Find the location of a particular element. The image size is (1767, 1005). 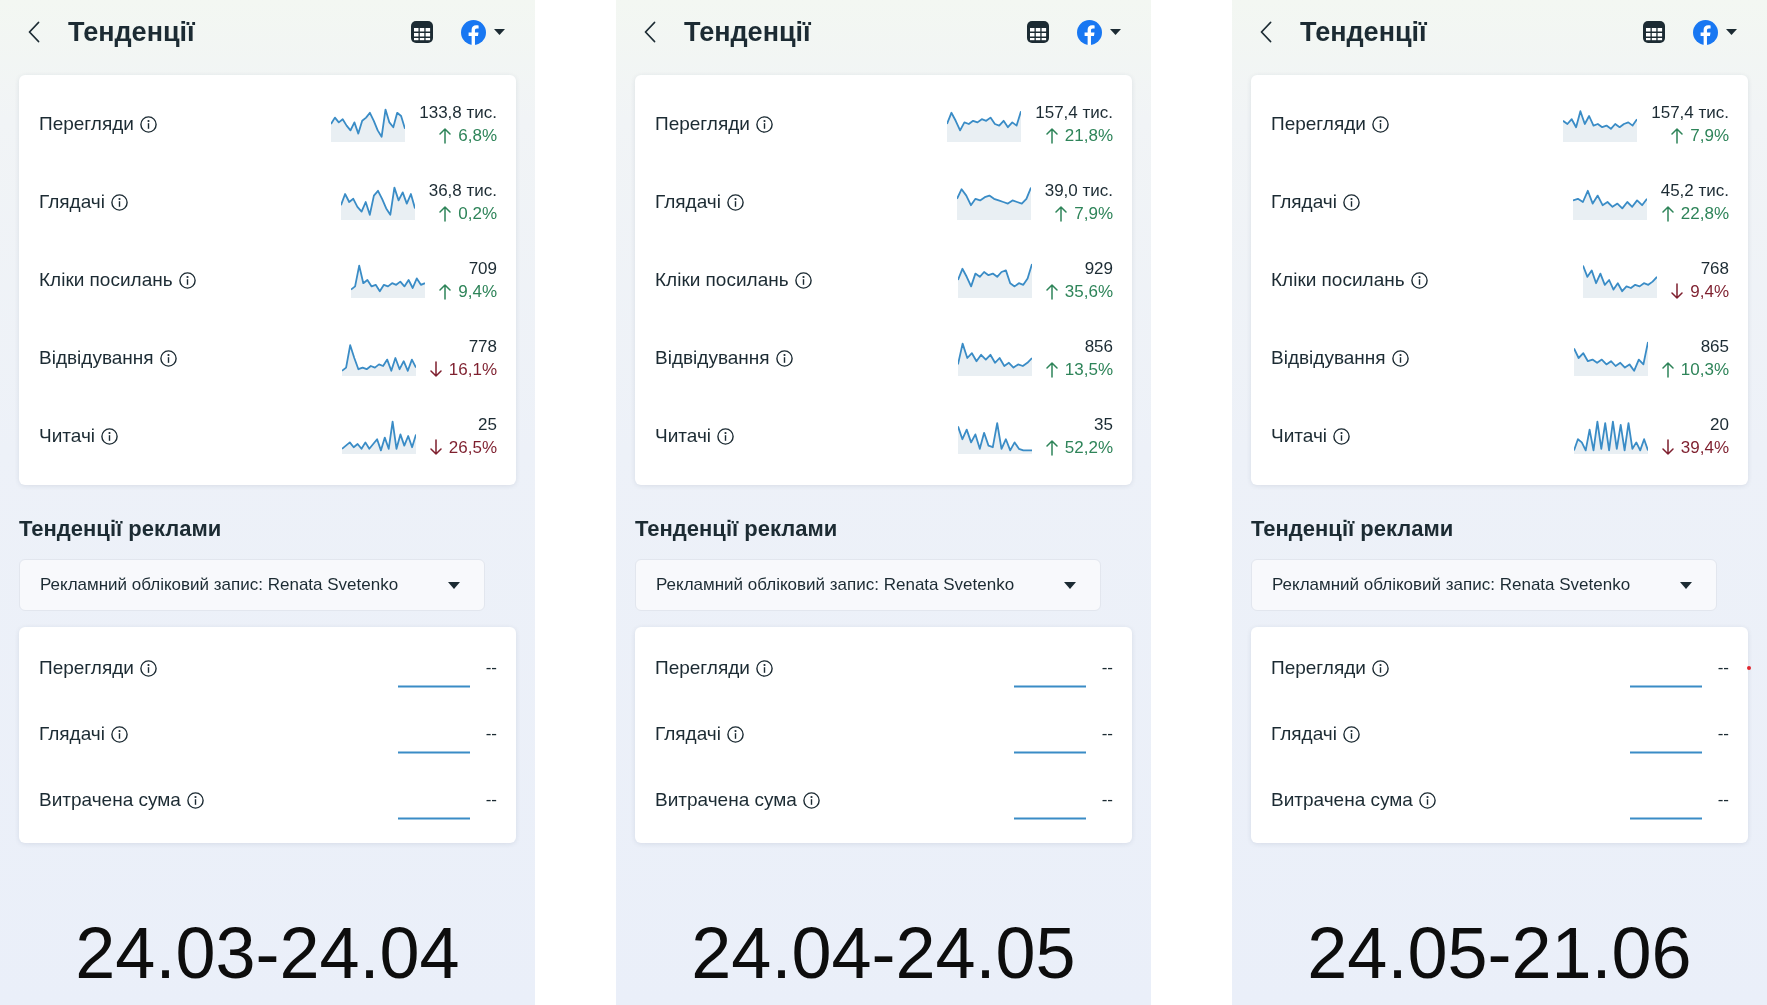

metric-value: 39,0 тис. is located at coordinates (1078, 190).